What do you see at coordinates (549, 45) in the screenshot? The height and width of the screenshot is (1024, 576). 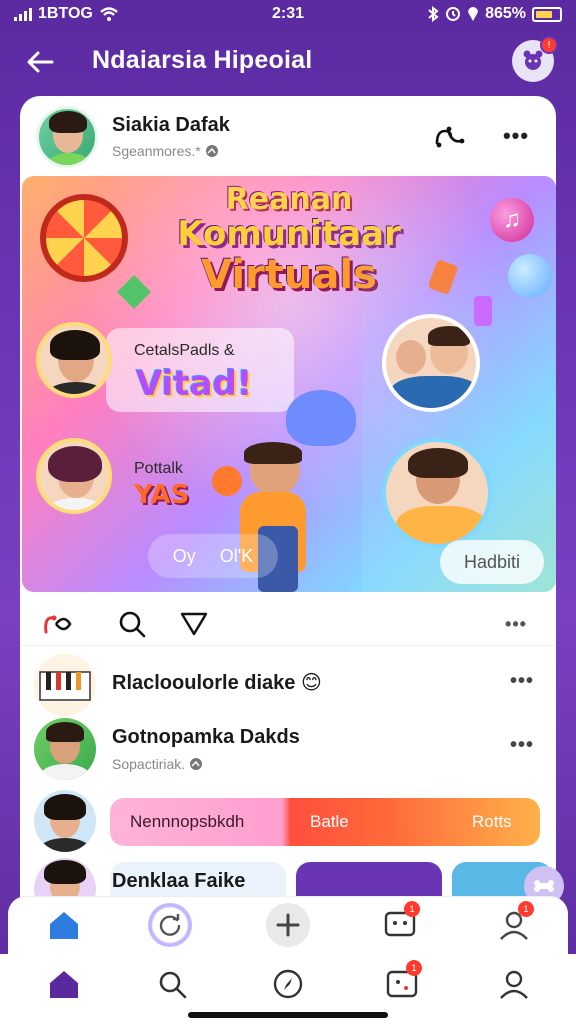 I see `notification-badge: !` at bounding box center [549, 45].